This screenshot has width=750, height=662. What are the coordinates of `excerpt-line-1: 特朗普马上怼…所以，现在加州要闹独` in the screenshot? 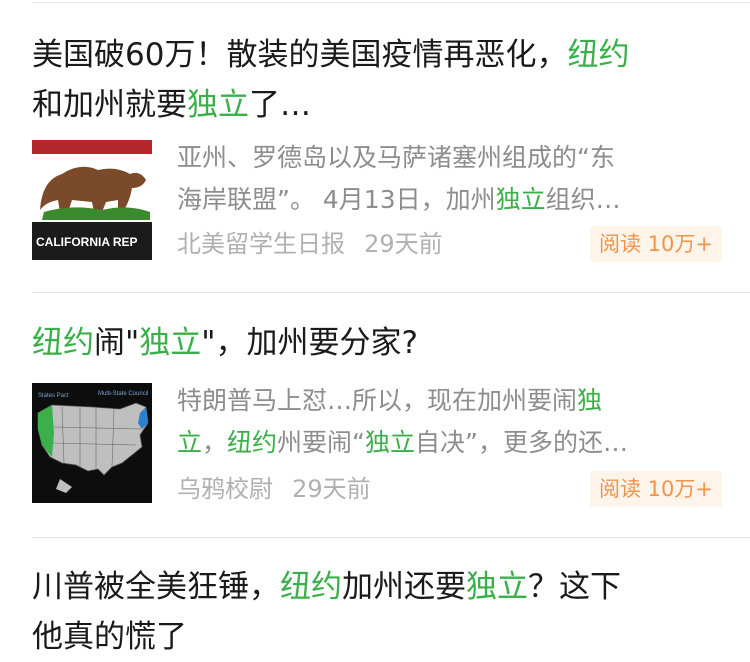 It's located at (452, 401).